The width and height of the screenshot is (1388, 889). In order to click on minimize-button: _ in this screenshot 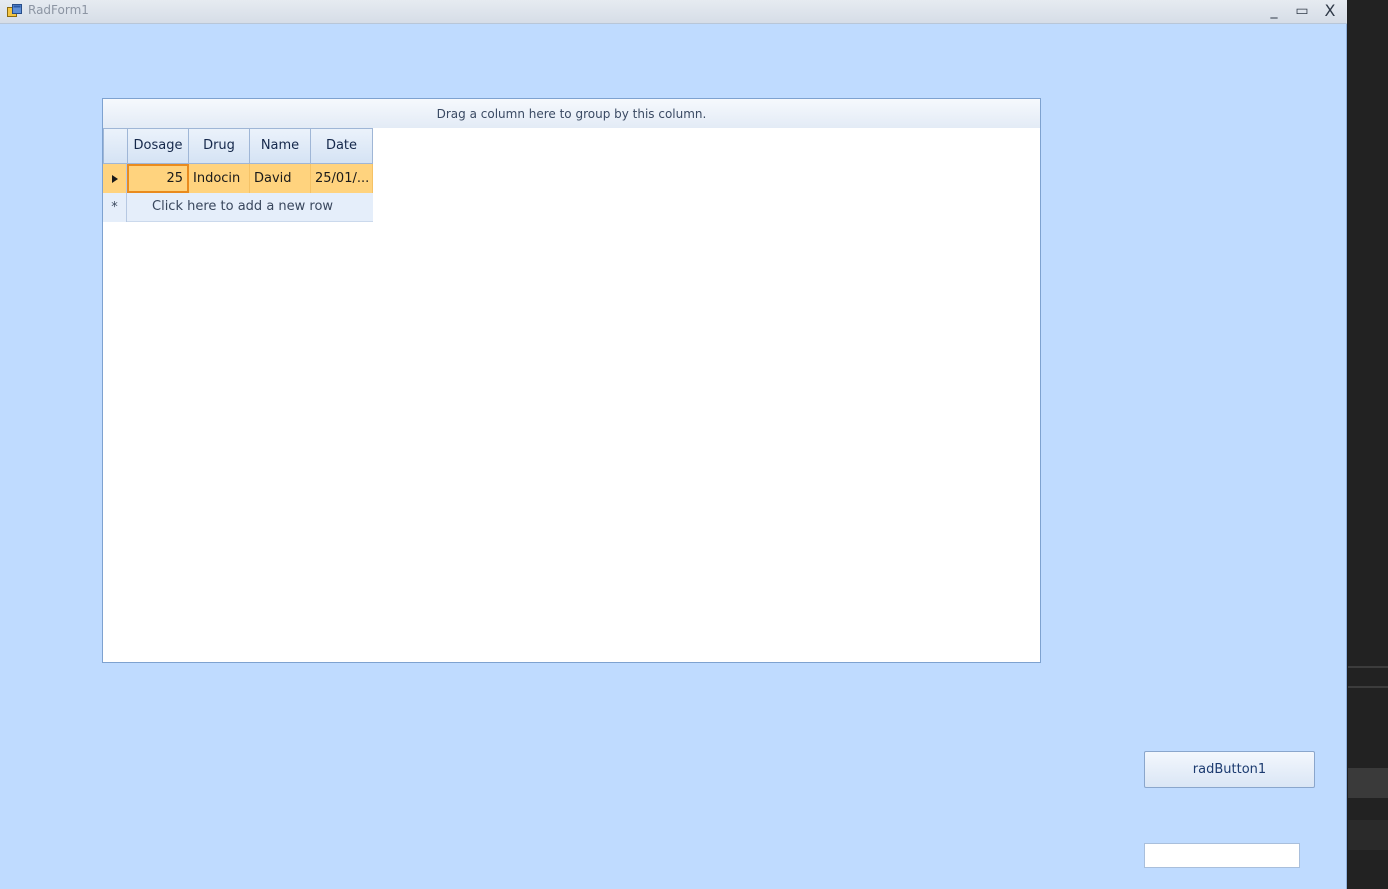, I will do `click(1274, 11)`.